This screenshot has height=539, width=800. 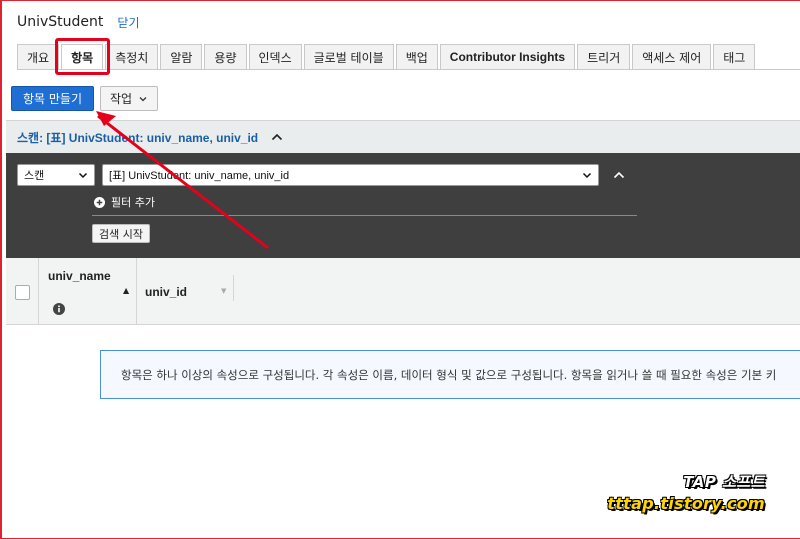 What do you see at coordinates (223, 291) in the screenshot?
I see `sort-descending-icon: ▼` at bounding box center [223, 291].